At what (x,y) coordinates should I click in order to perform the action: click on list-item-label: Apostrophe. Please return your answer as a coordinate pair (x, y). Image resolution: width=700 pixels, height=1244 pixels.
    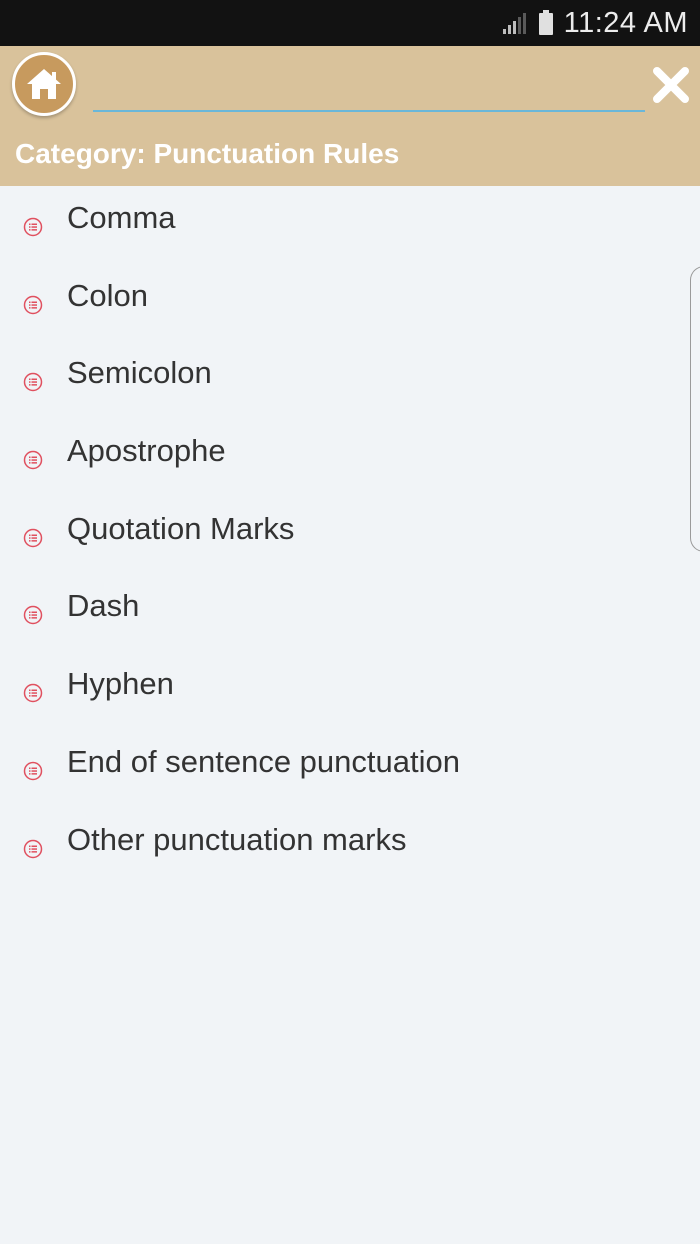
    Looking at the image, I should click on (146, 451).